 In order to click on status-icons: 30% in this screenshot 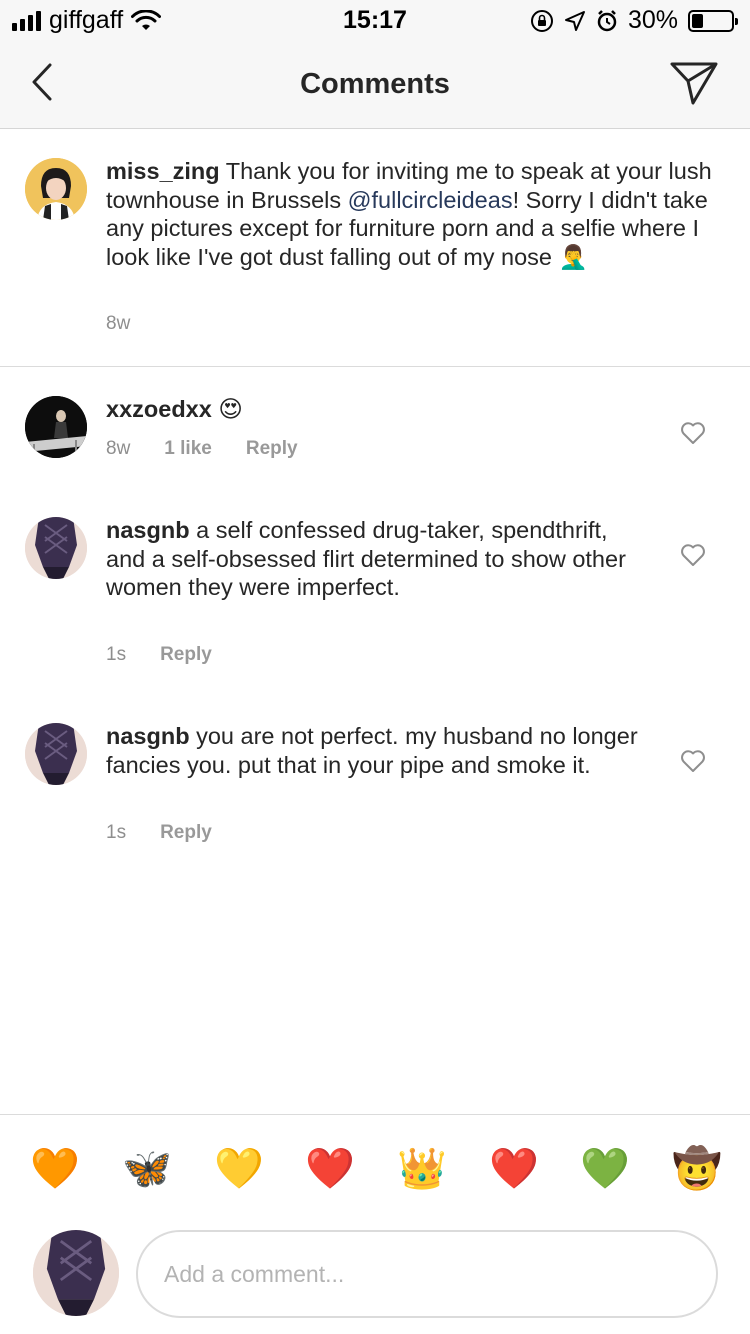, I will do `click(634, 20)`.